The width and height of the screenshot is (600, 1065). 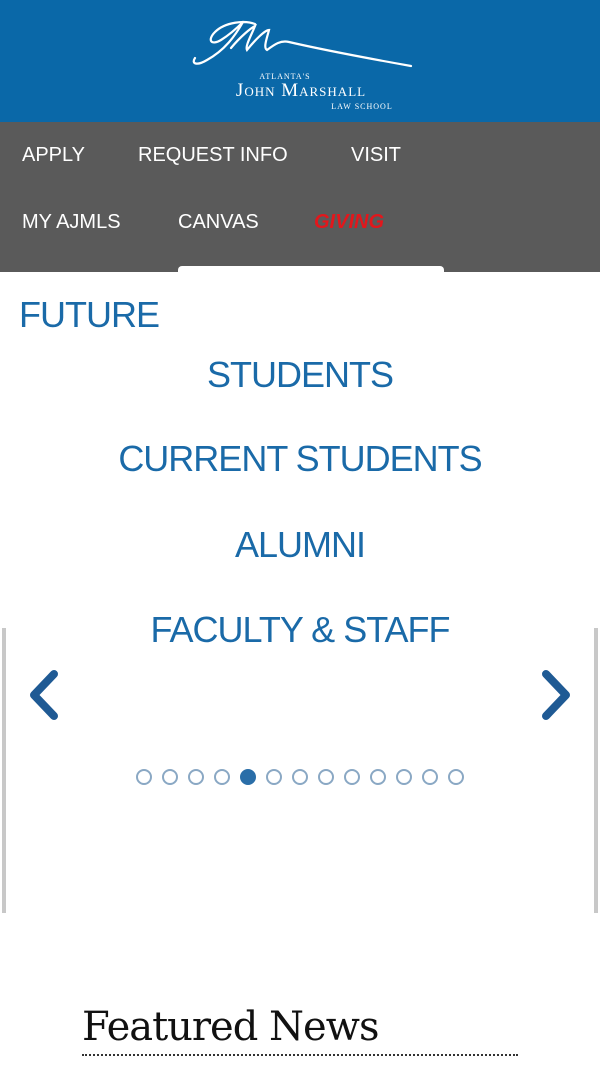 I want to click on nav-apply-link: APPLY, so click(x=53, y=155).